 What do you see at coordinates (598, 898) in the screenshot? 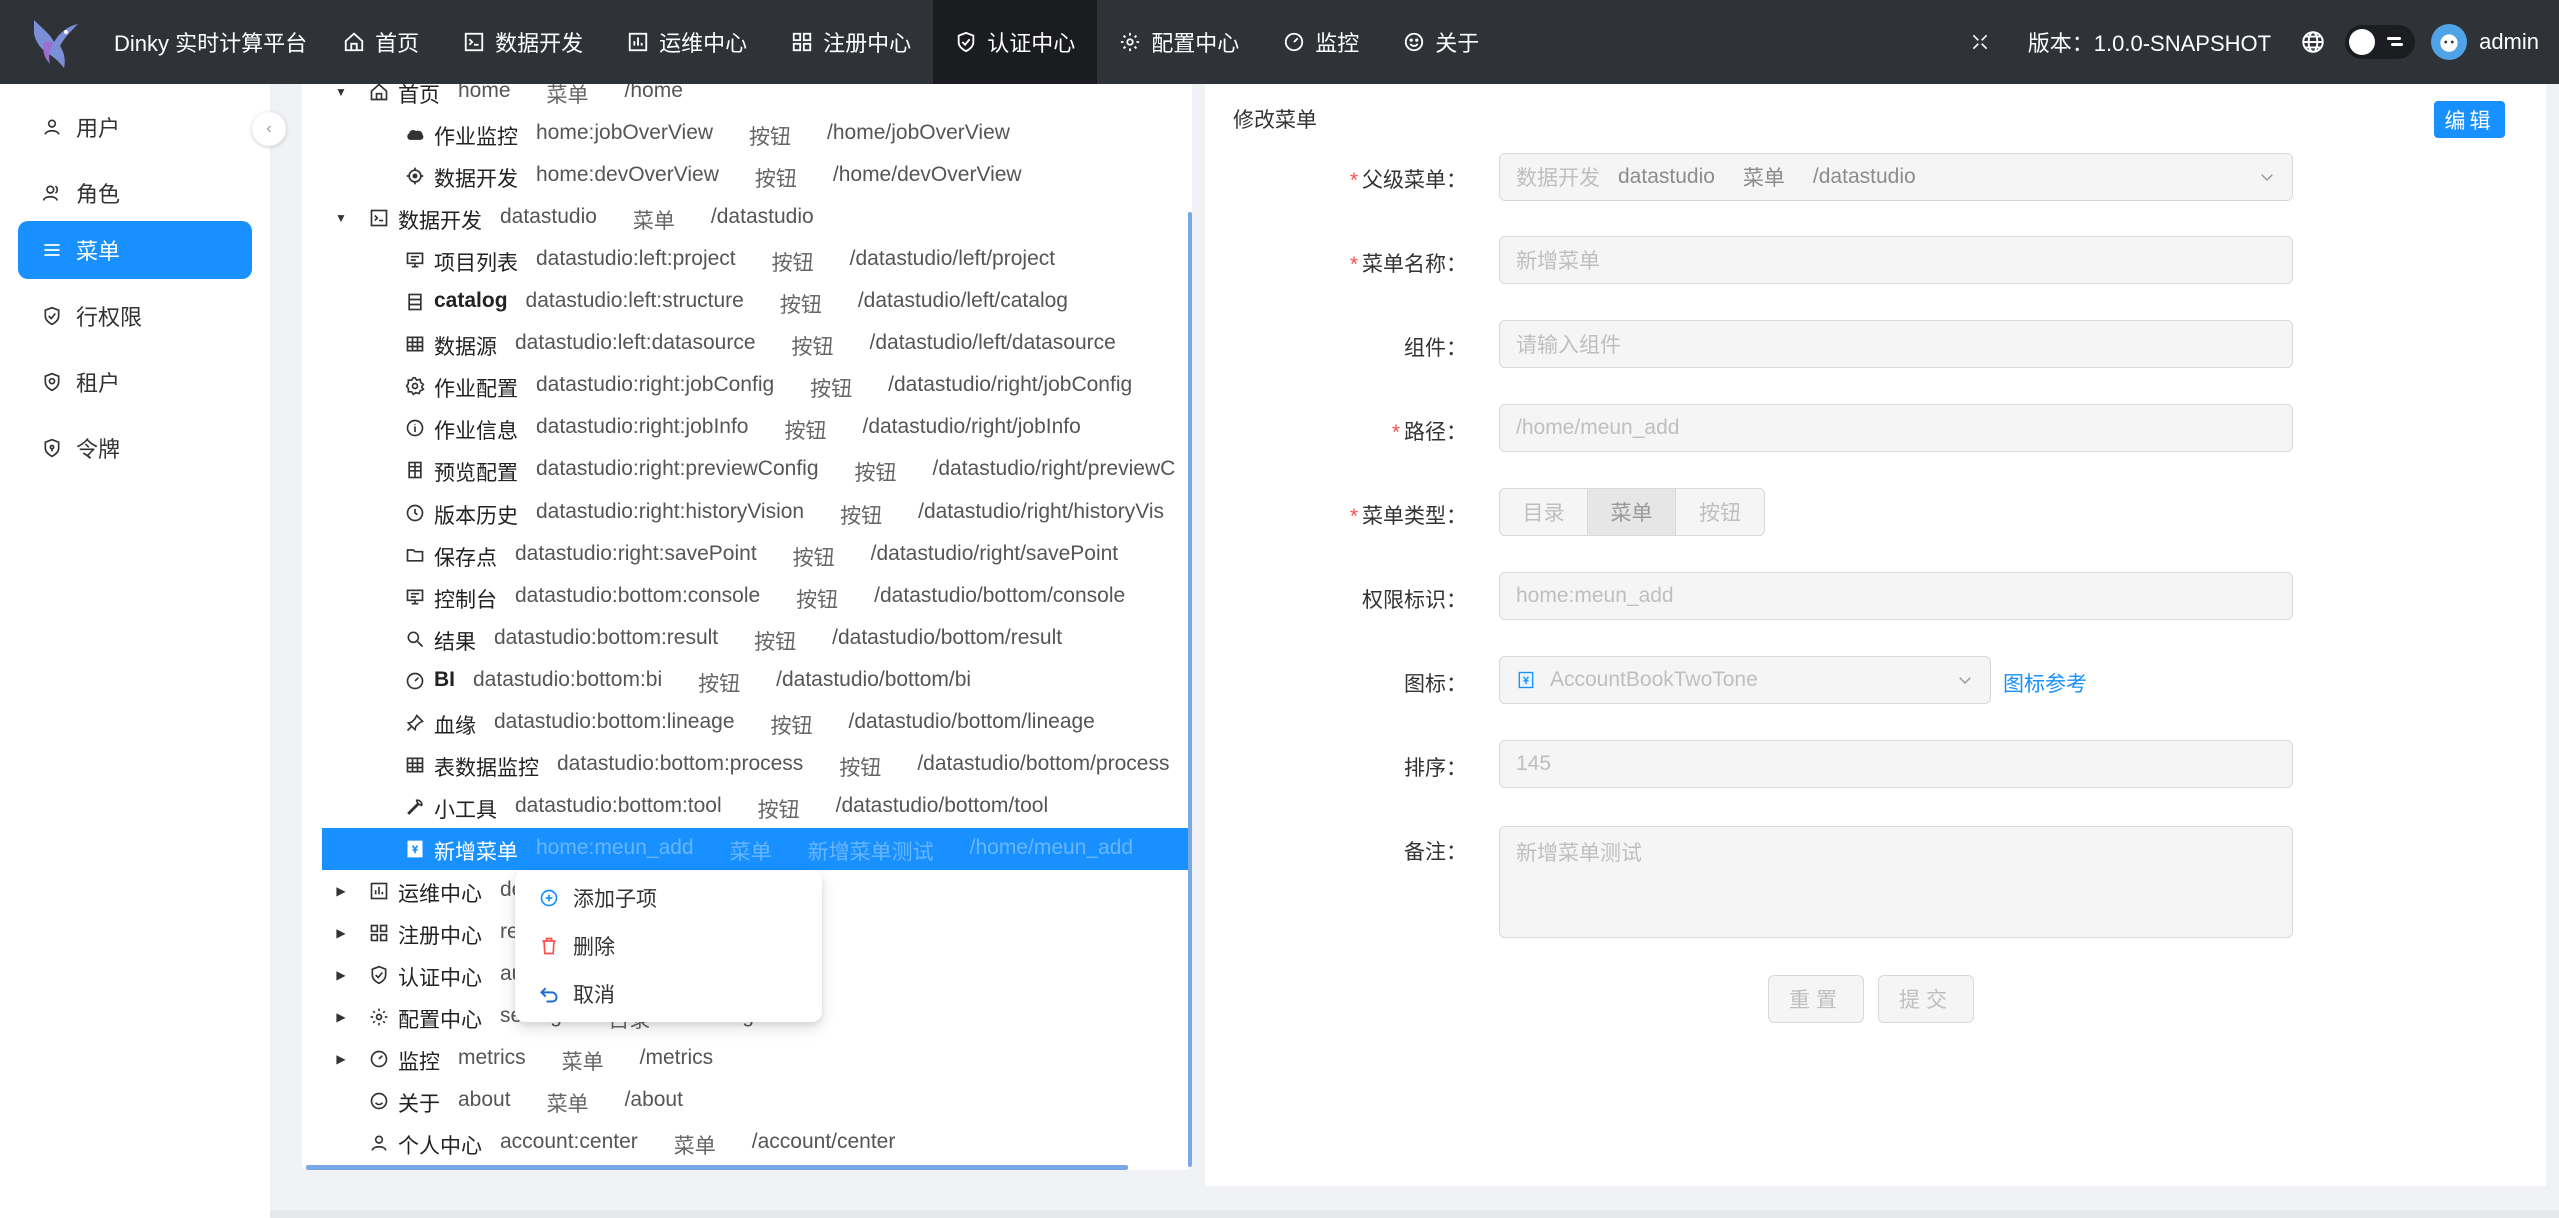
I see `context-add-child: 添加子项` at bounding box center [598, 898].